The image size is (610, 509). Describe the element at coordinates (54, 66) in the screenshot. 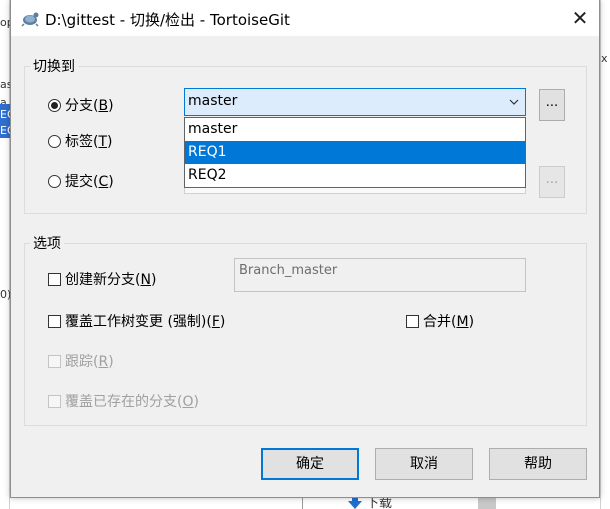

I see `switch-to-legend: 切换到` at that location.